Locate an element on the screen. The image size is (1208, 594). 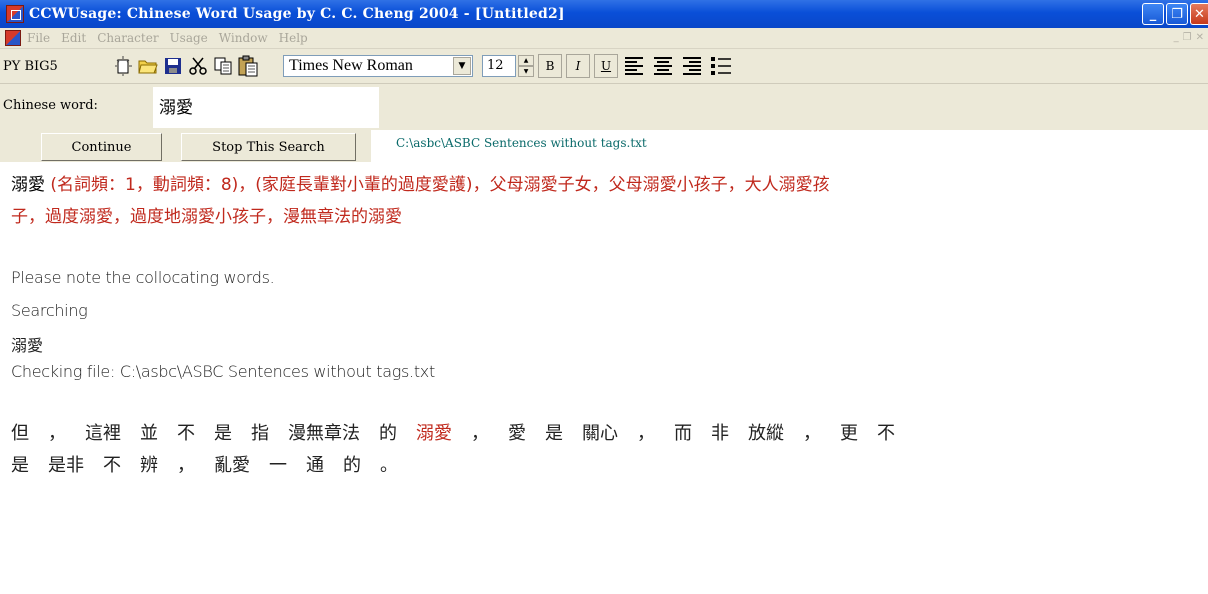
window-controls: _ ❐ ✕ is located at coordinates (1175, 14).